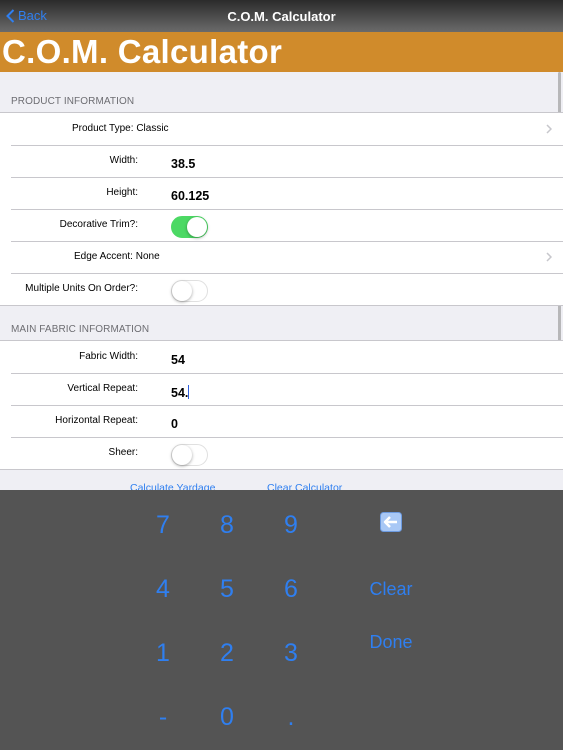 Image resolution: width=563 pixels, height=750 pixels. I want to click on fabric-width-label: Fabric Width:, so click(108, 356).